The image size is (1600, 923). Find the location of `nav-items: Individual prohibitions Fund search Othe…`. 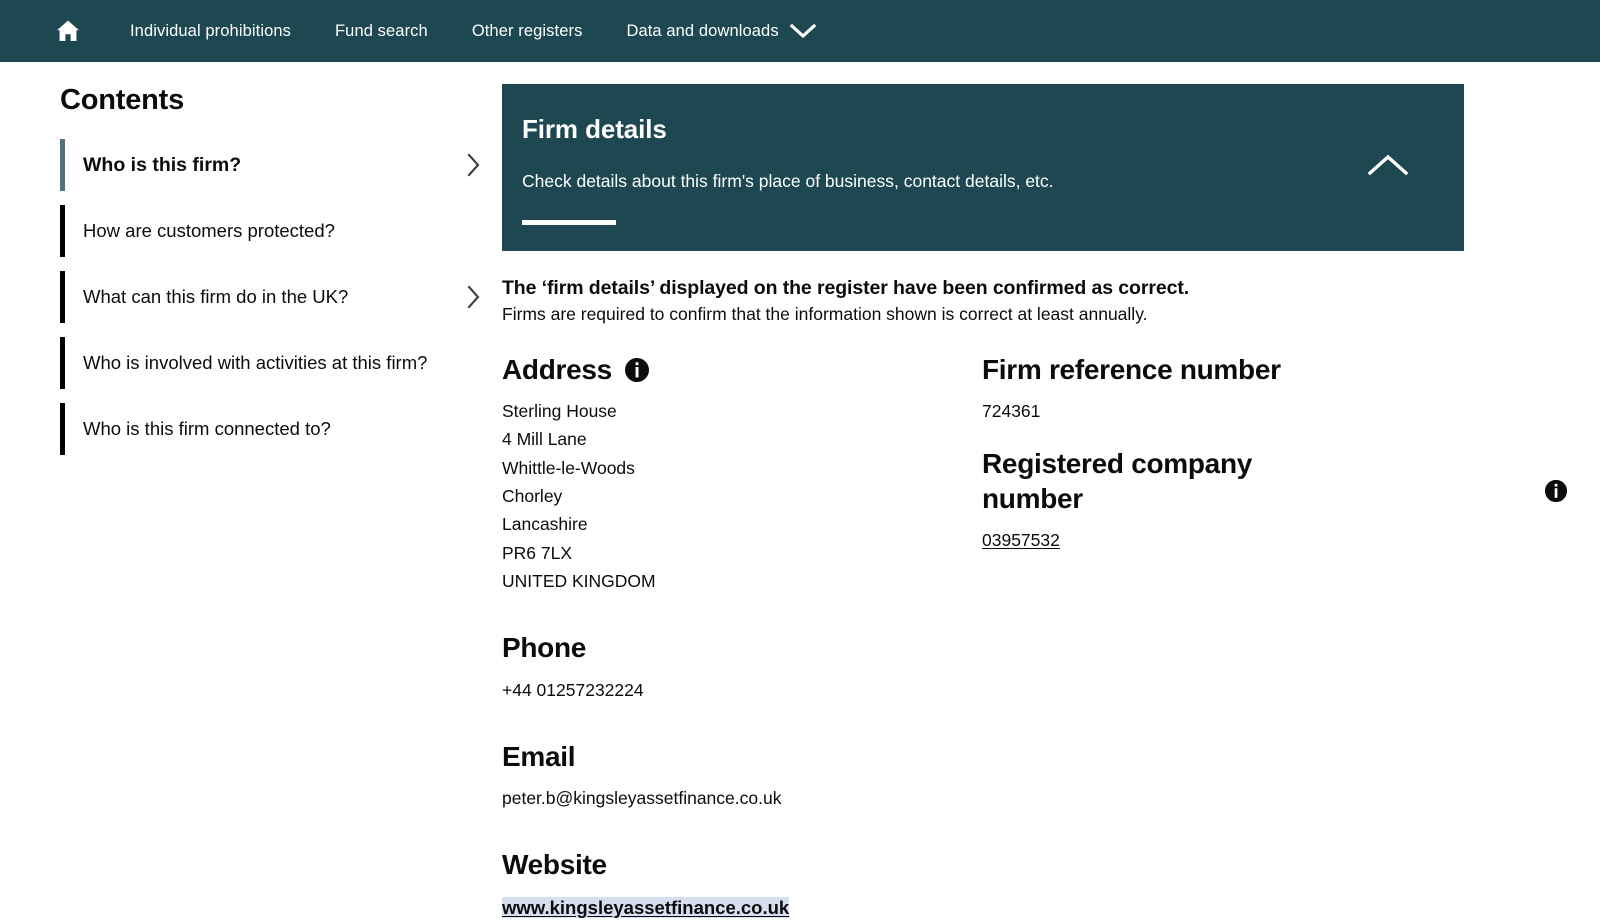

nav-items: Individual prohibitions Fund search Othe… is located at coordinates (473, 31).